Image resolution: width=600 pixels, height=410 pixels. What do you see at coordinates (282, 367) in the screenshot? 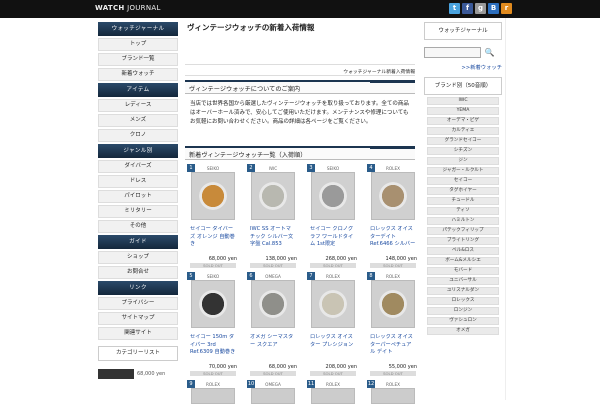
I see `product-price: 68,000 yen` at bounding box center [282, 367].